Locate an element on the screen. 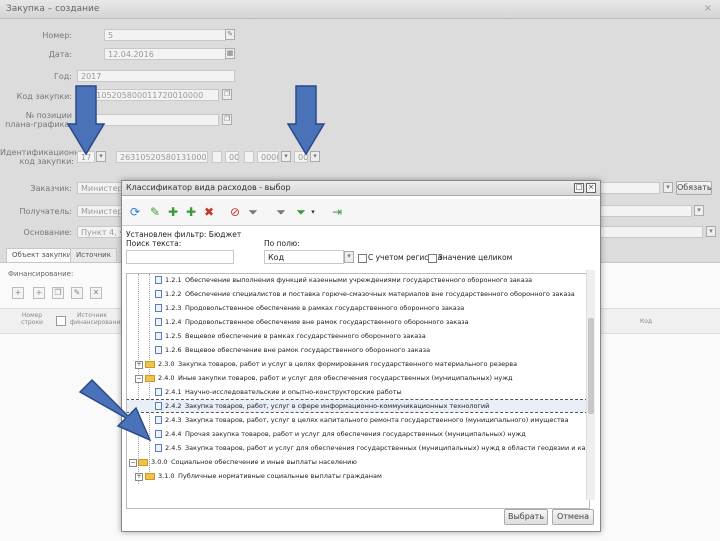 The width and height of the screenshot is (720, 541). number-edit-icon: ✎ is located at coordinates (230, 34).